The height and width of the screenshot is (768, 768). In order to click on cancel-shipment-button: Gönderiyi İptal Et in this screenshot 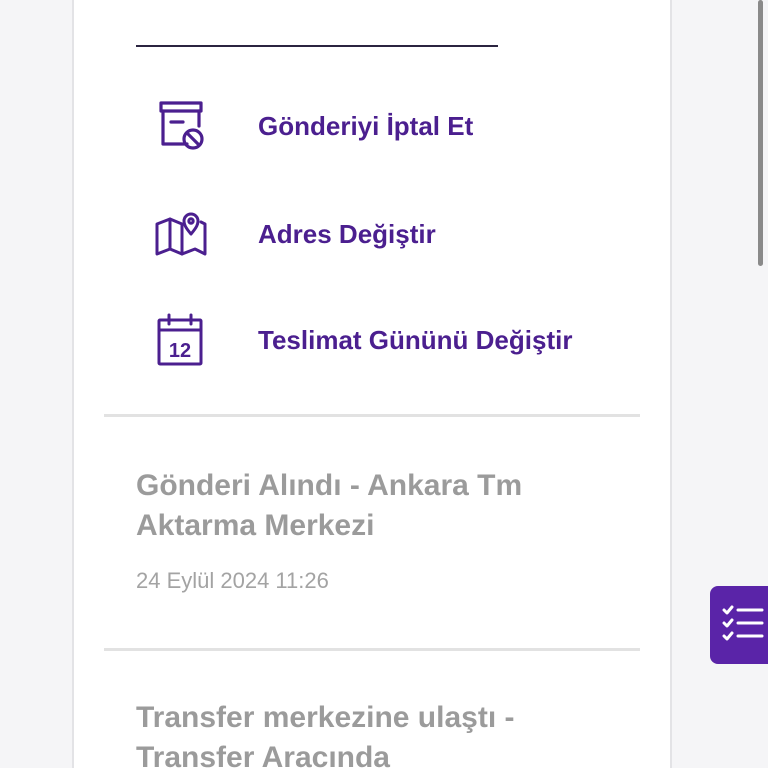, I will do `click(311, 126)`.